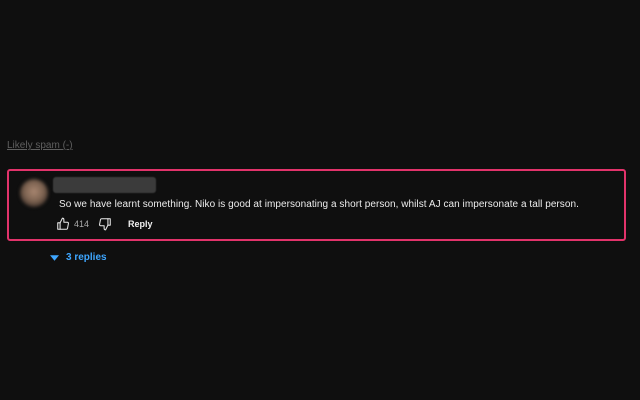  I want to click on reply-button: Reply, so click(140, 224).